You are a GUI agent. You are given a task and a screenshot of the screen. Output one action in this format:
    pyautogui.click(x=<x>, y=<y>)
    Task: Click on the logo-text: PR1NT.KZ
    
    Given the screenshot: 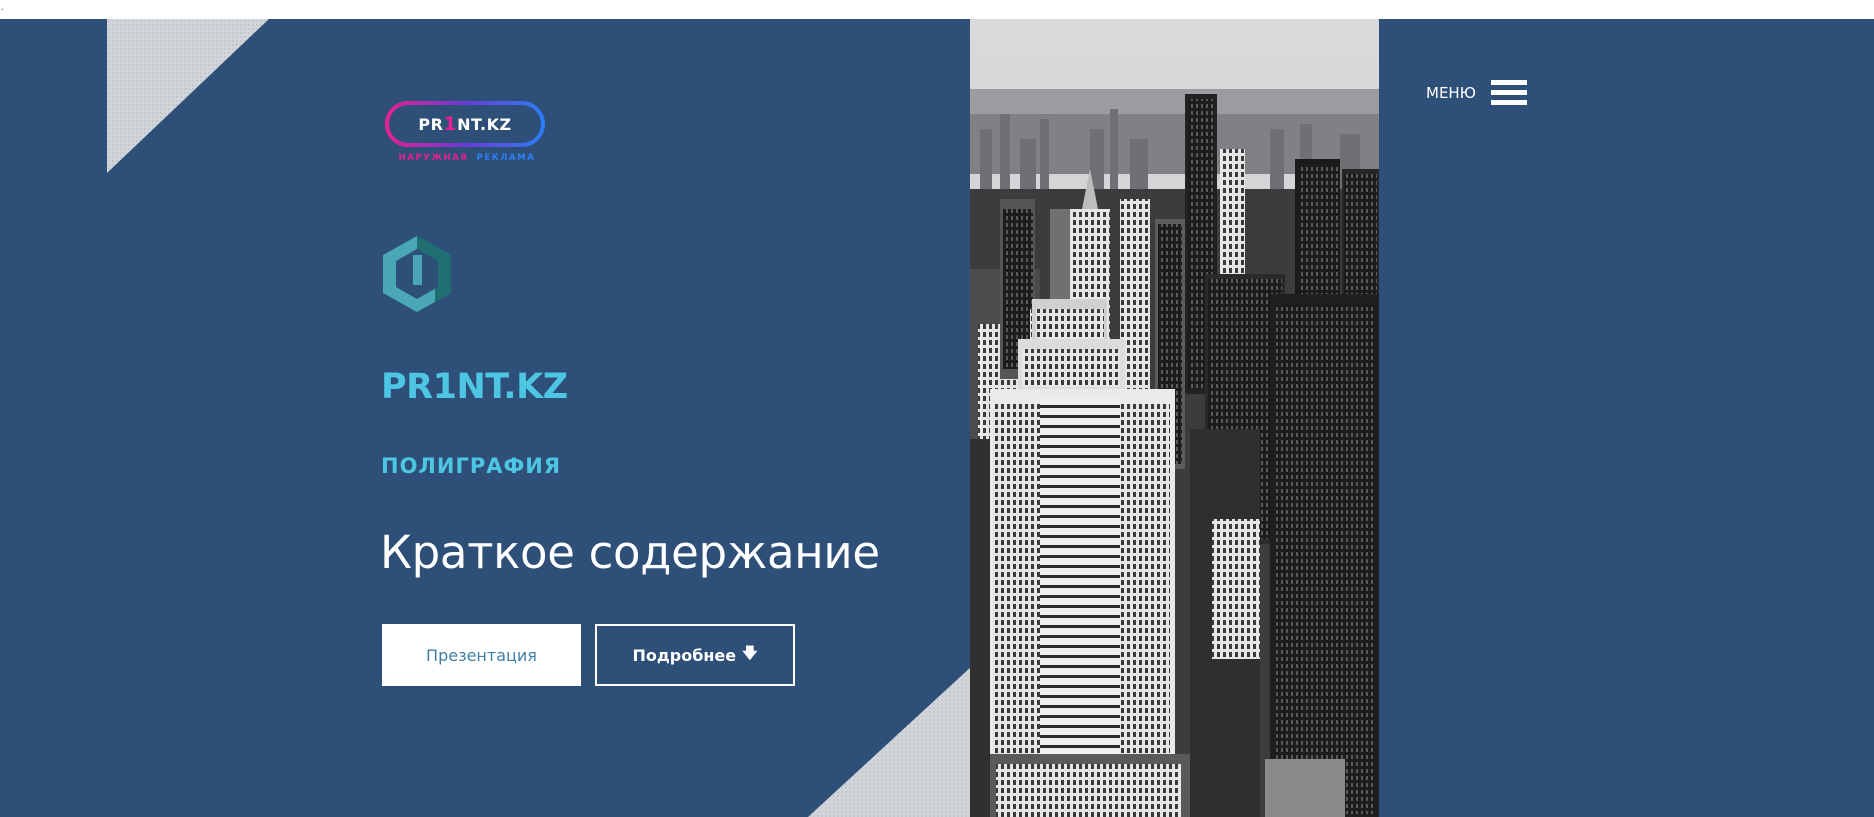 What is the action you would take?
    pyautogui.click(x=464, y=124)
    